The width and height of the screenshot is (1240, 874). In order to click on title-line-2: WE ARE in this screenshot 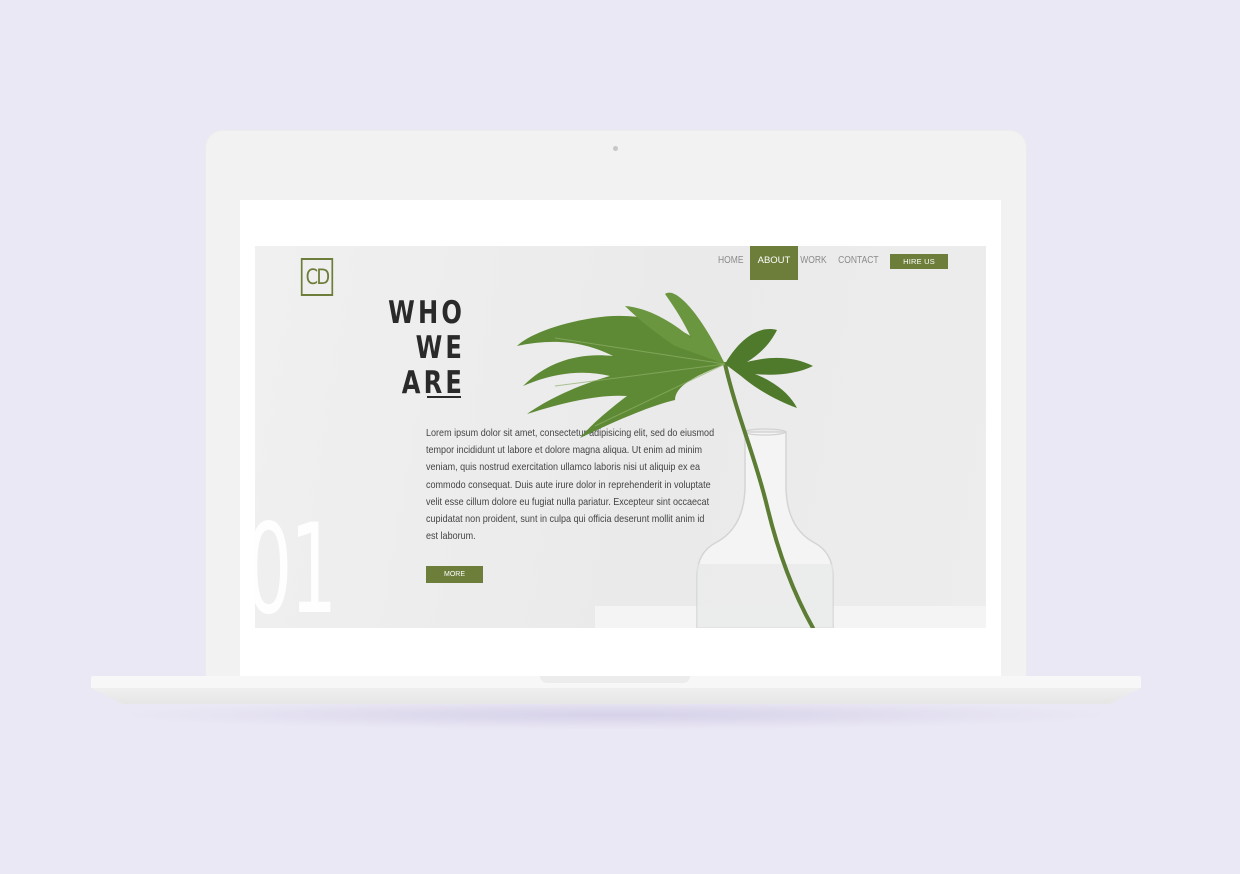, I will do `click(433, 365)`.